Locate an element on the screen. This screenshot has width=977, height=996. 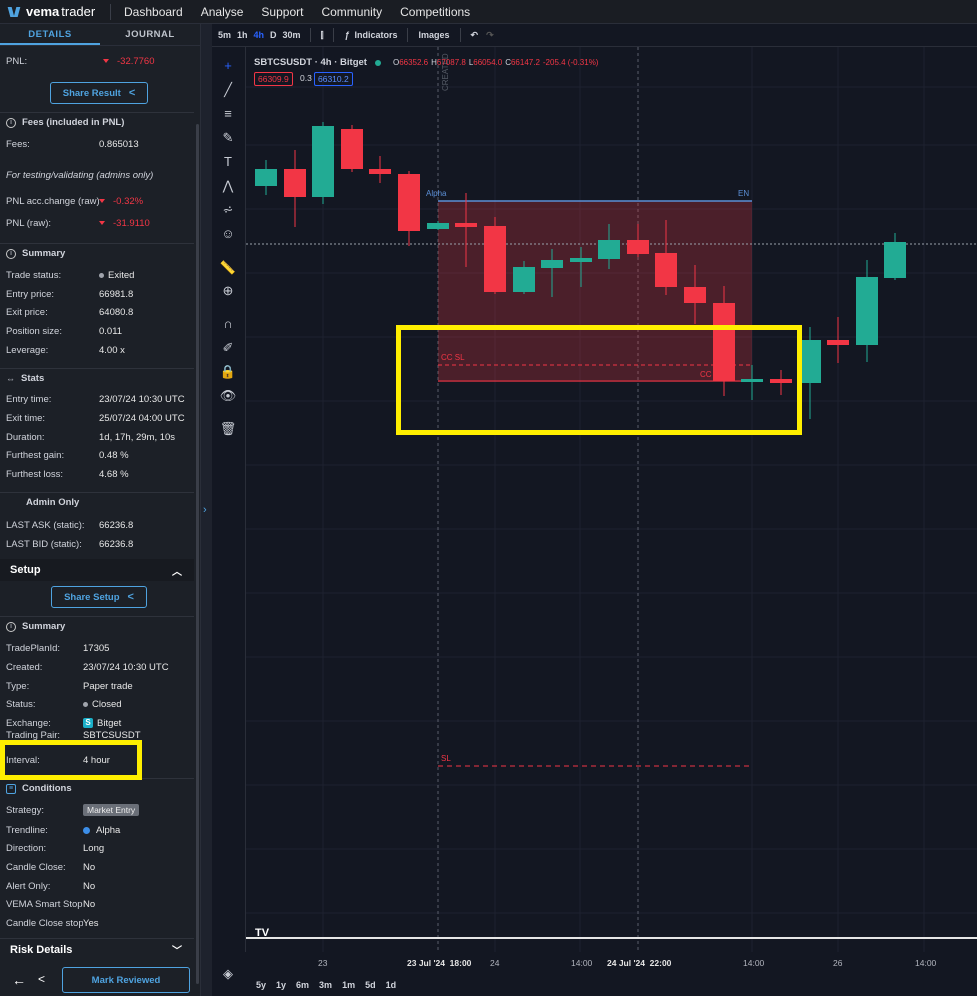
pnl-row: PNL: -32.7760 is located at coordinates (100, 61).